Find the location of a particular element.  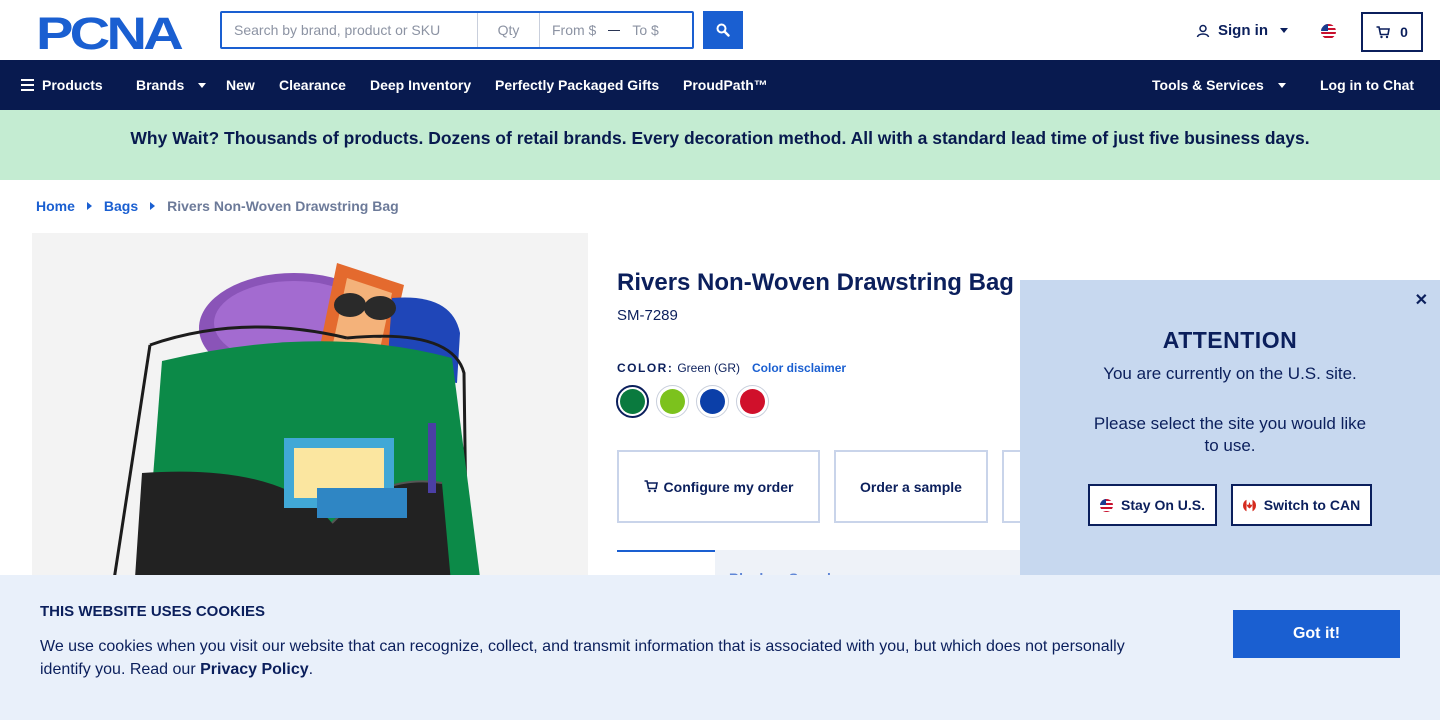

cookie-title: THIS WEBSITE USES COOKIES is located at coordinates (153, 611).